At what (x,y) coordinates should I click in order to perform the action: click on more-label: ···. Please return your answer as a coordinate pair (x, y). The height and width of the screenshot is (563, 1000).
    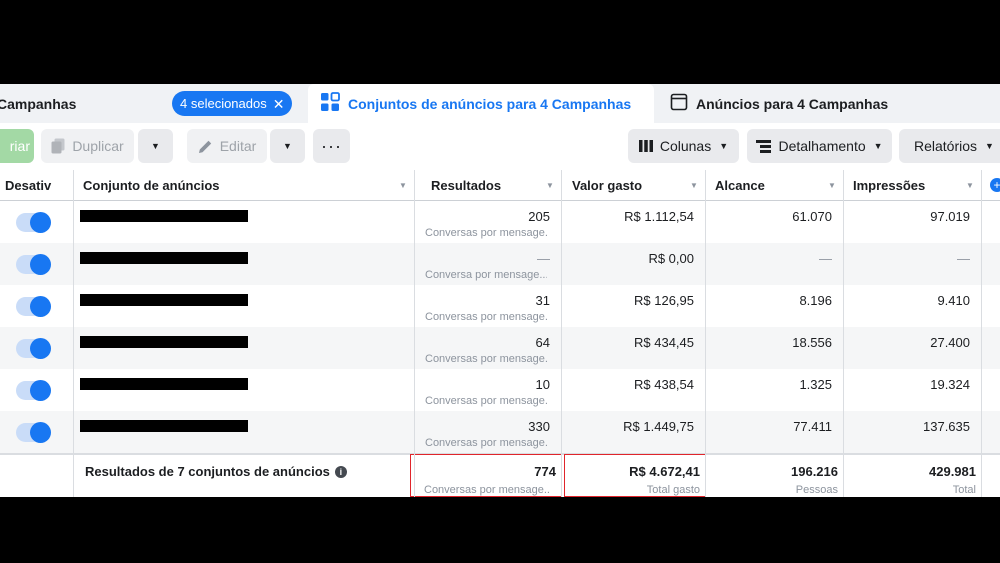
    Looking at the image, I should click on (331, 145).